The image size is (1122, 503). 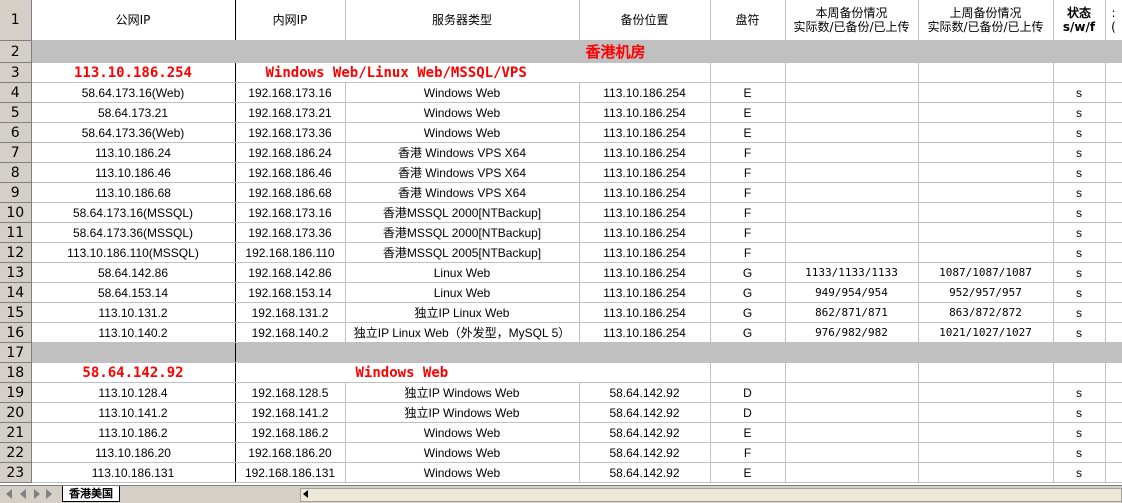 I want to click on row-number: 14, so click(x=16, y=292).